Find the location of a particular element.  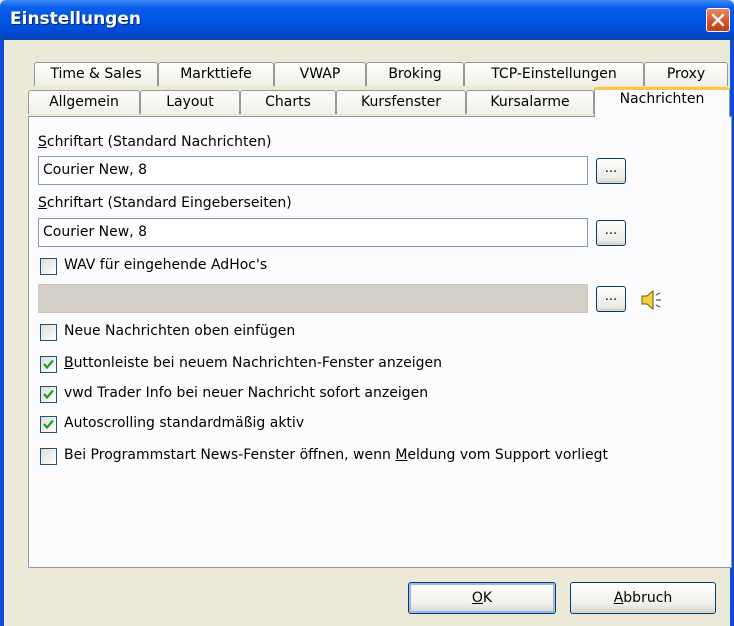

option-checkbox-news-fenster-support is located at coordinates (48, 456).